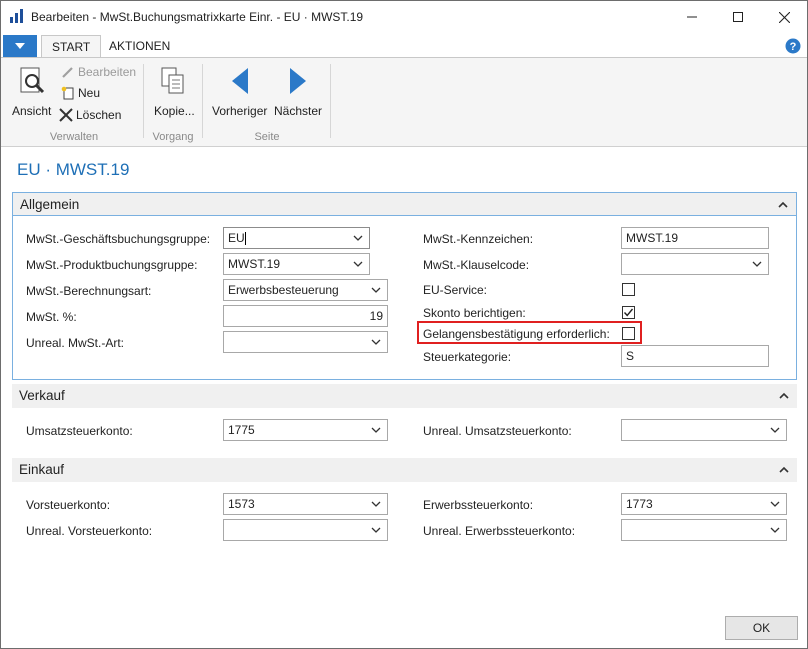 The width and height of the screenshot is (808, 649). I want to click on field-value: MWST.19, so click(254, 264).